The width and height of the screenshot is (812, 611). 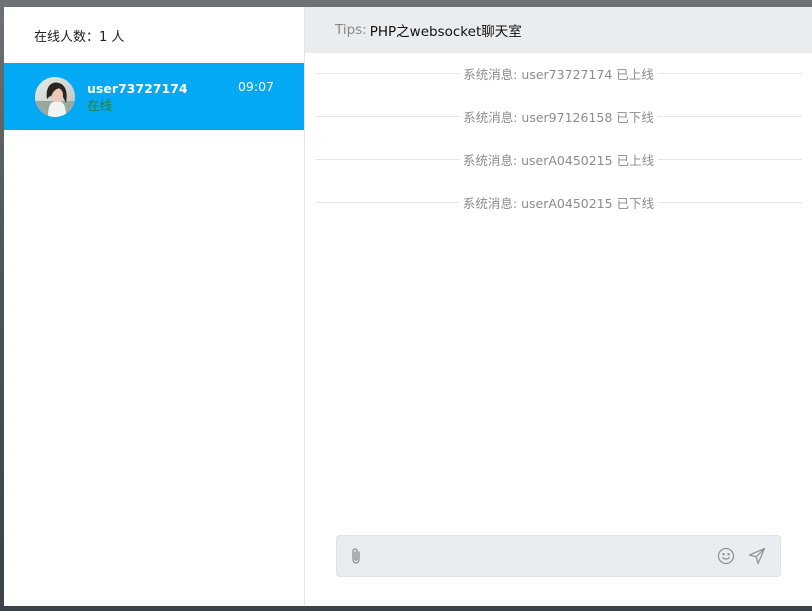 What do you see at coordinates (137, 88) in the screenshot?
I see `user-name: user73727174` at bounding box center [137, 88].